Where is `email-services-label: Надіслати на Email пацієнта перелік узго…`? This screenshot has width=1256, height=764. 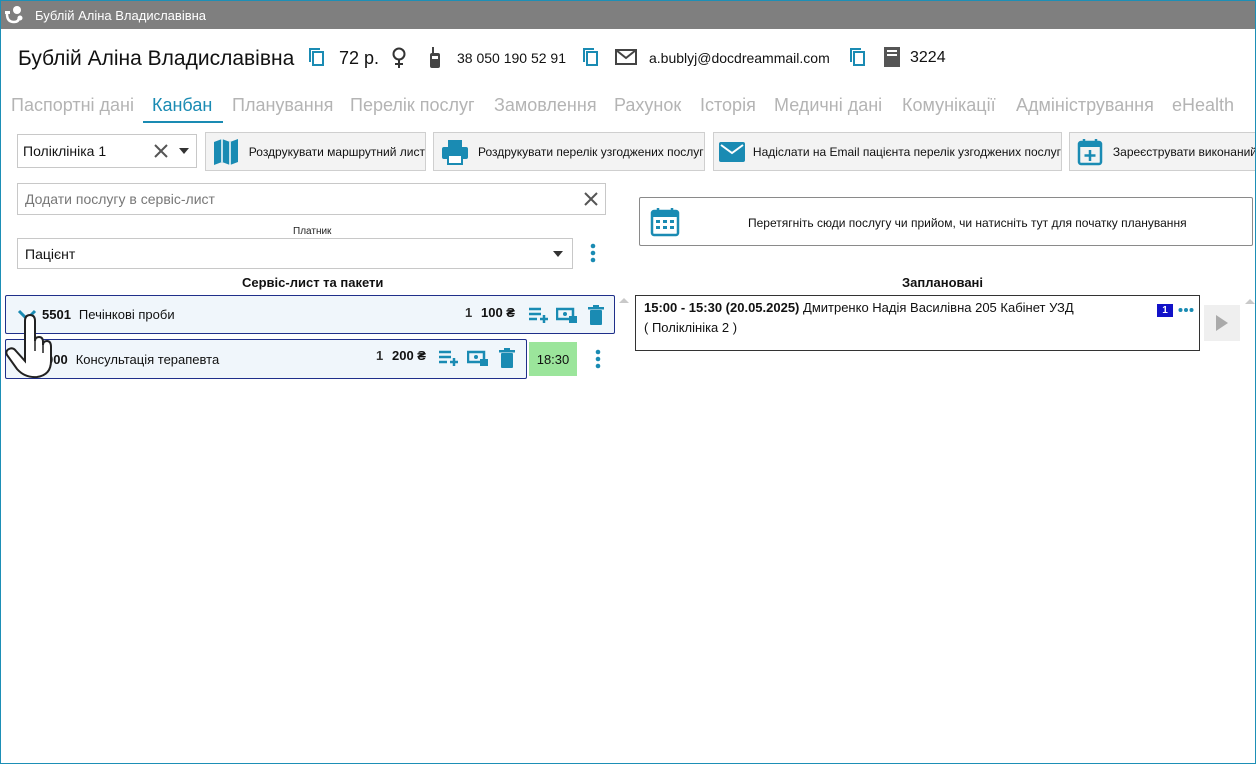
email-services-label: Надіслати на Email пацієнта перелік узго… is located at coordinates (906, 151).